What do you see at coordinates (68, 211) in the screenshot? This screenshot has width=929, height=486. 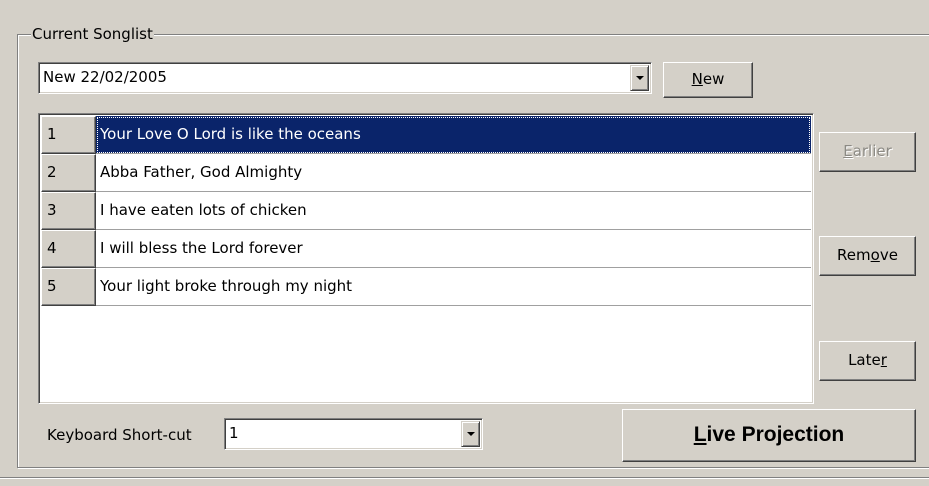 I see `song-number: 3` at bounding box center [68, 211].